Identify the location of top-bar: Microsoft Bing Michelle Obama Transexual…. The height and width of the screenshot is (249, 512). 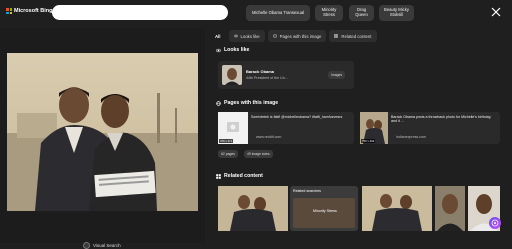
(256, 13).